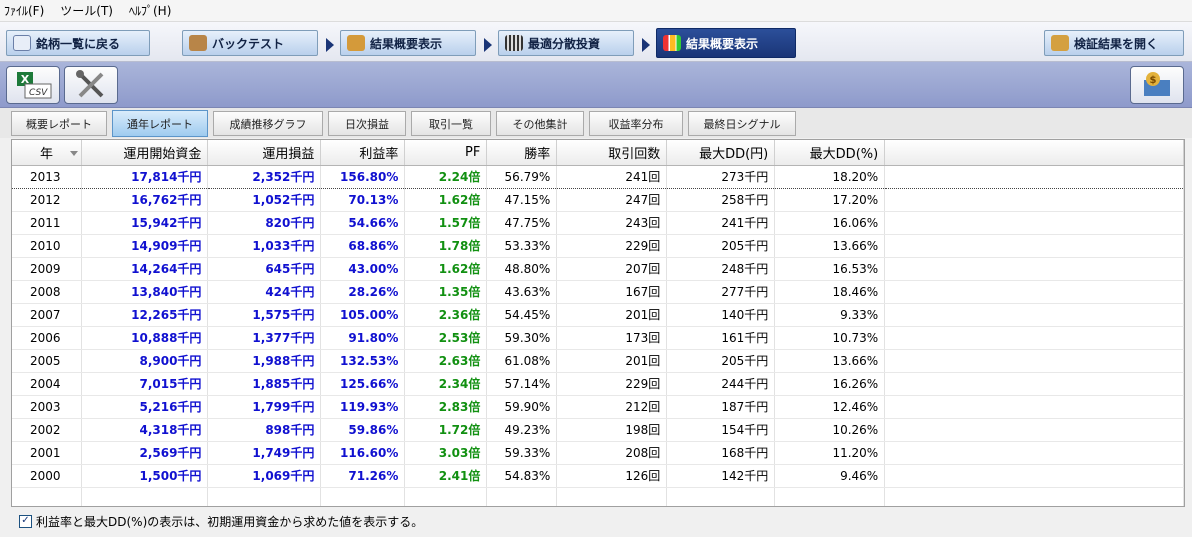  Describe the element at coordinates (636, 123) in the screenshot. I see `tab-return-distribution: 収益率分布` at that location.